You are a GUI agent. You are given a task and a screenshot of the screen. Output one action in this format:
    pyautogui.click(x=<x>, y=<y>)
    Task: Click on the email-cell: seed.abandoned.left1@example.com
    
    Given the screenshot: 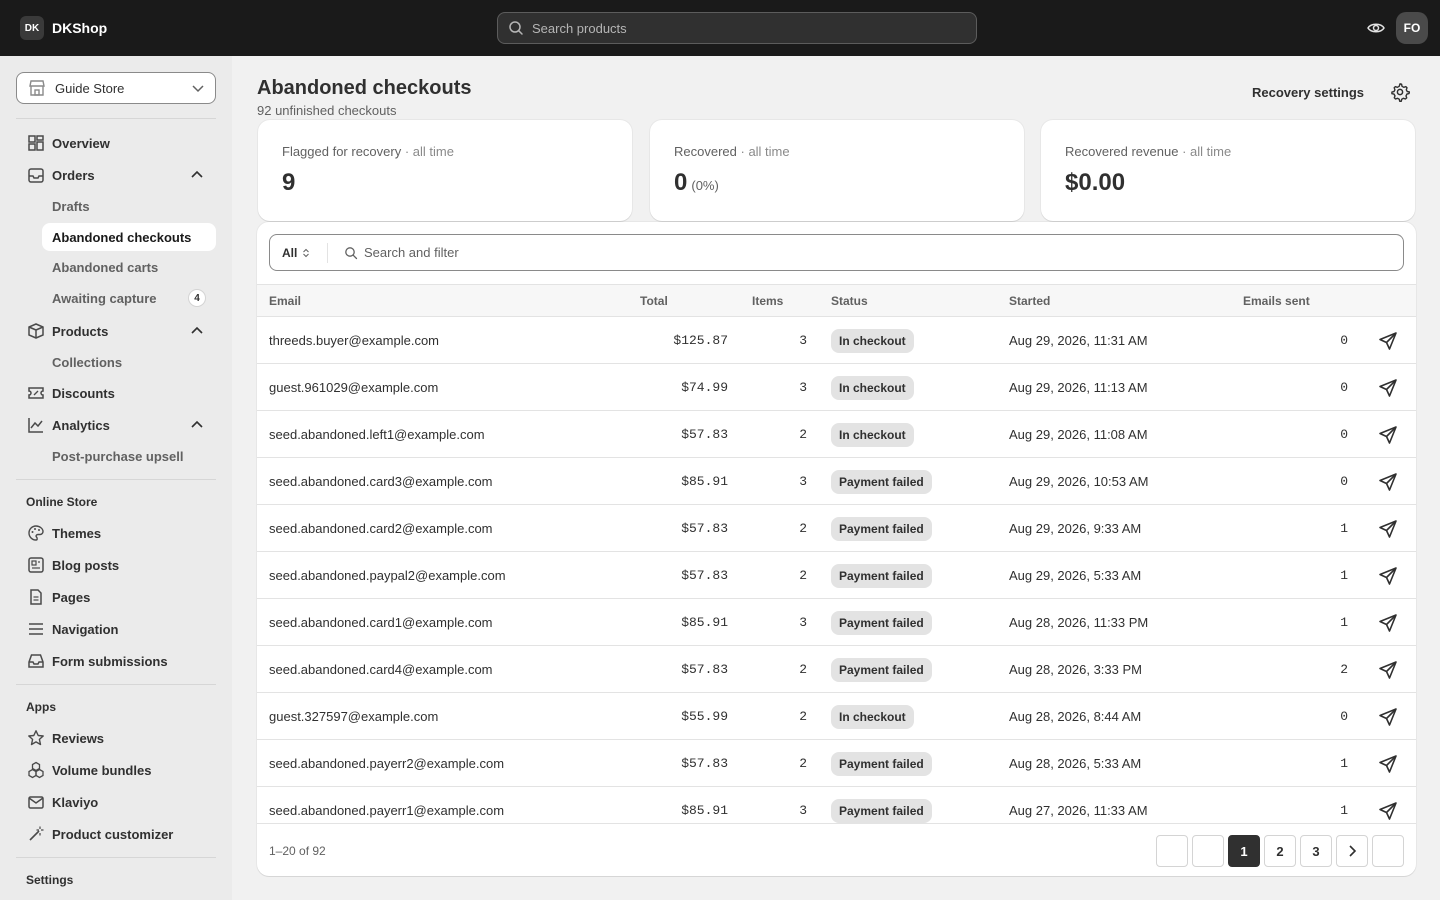 What is the action you would take?
    pyautogui.click(x=377, y=434)
    